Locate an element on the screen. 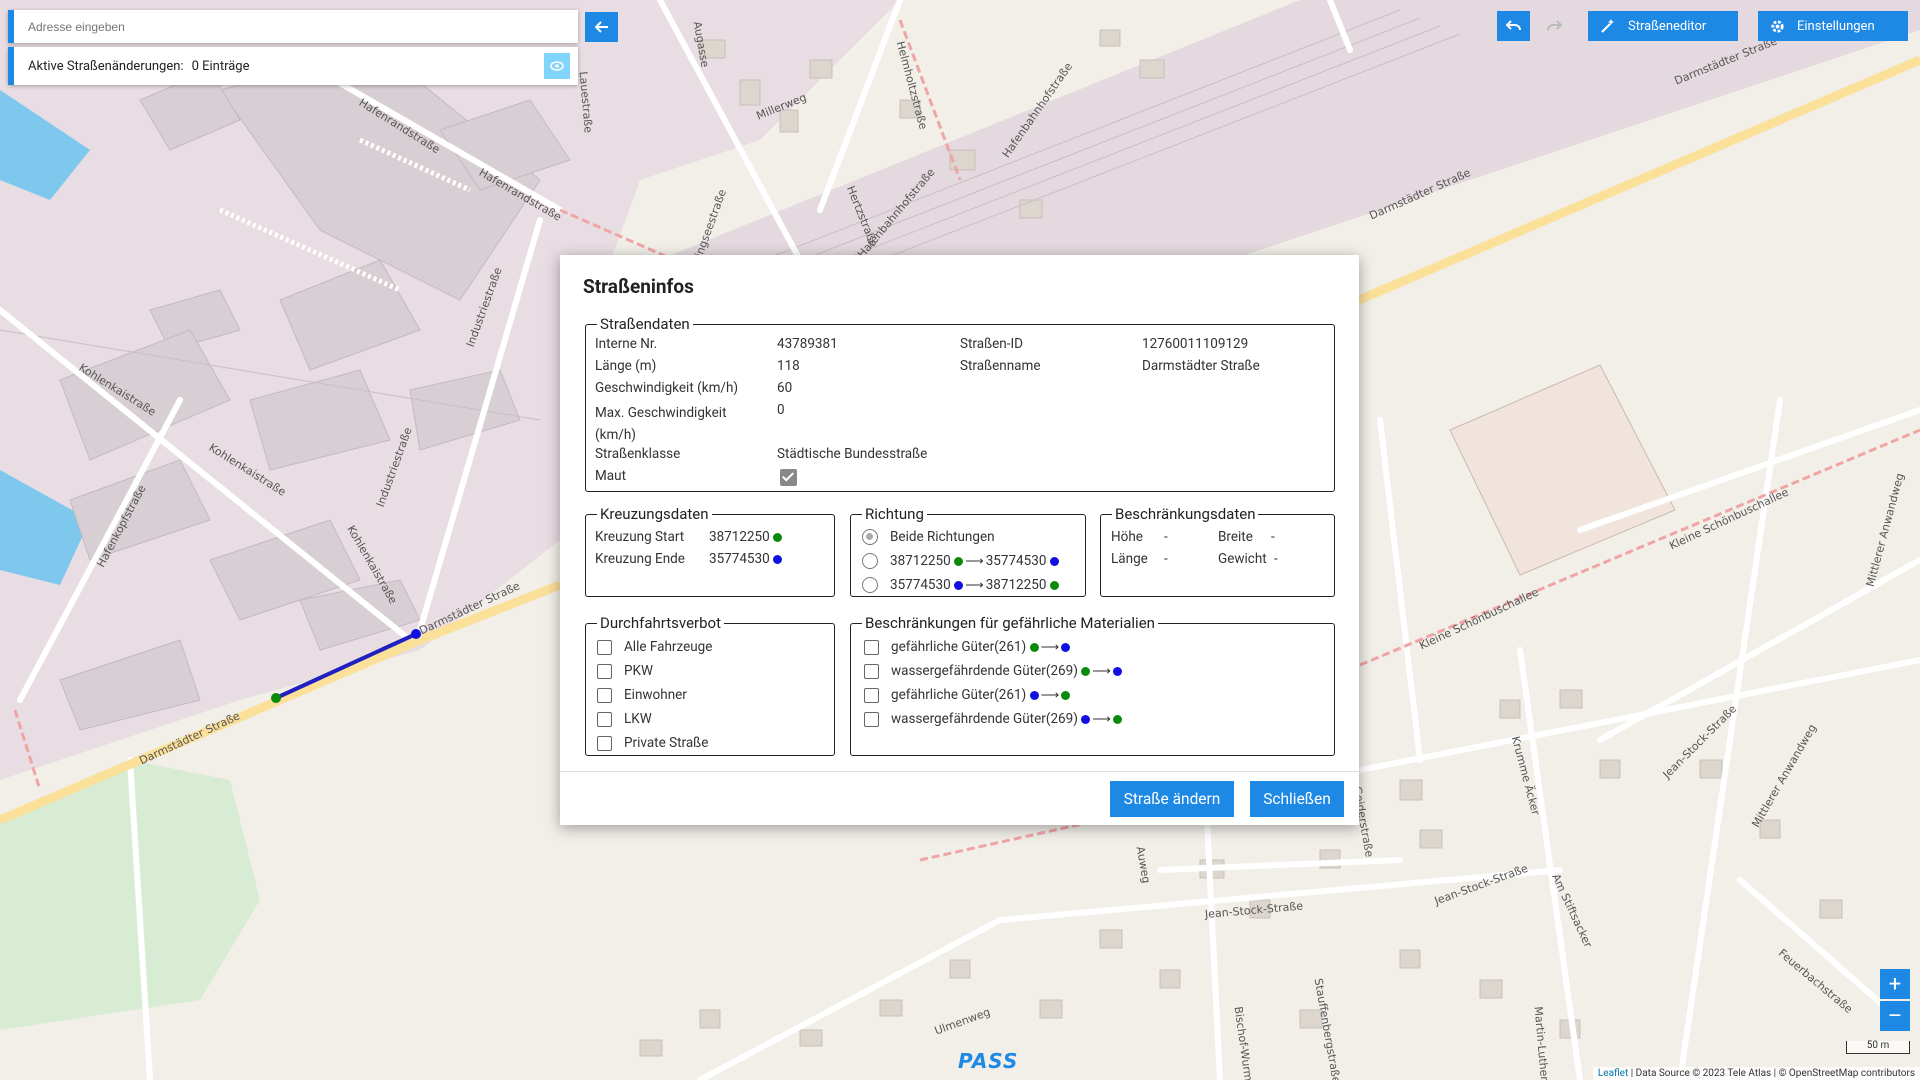  road-class-value: Städtische Bundesstraße is located at coordinates (852, 454).